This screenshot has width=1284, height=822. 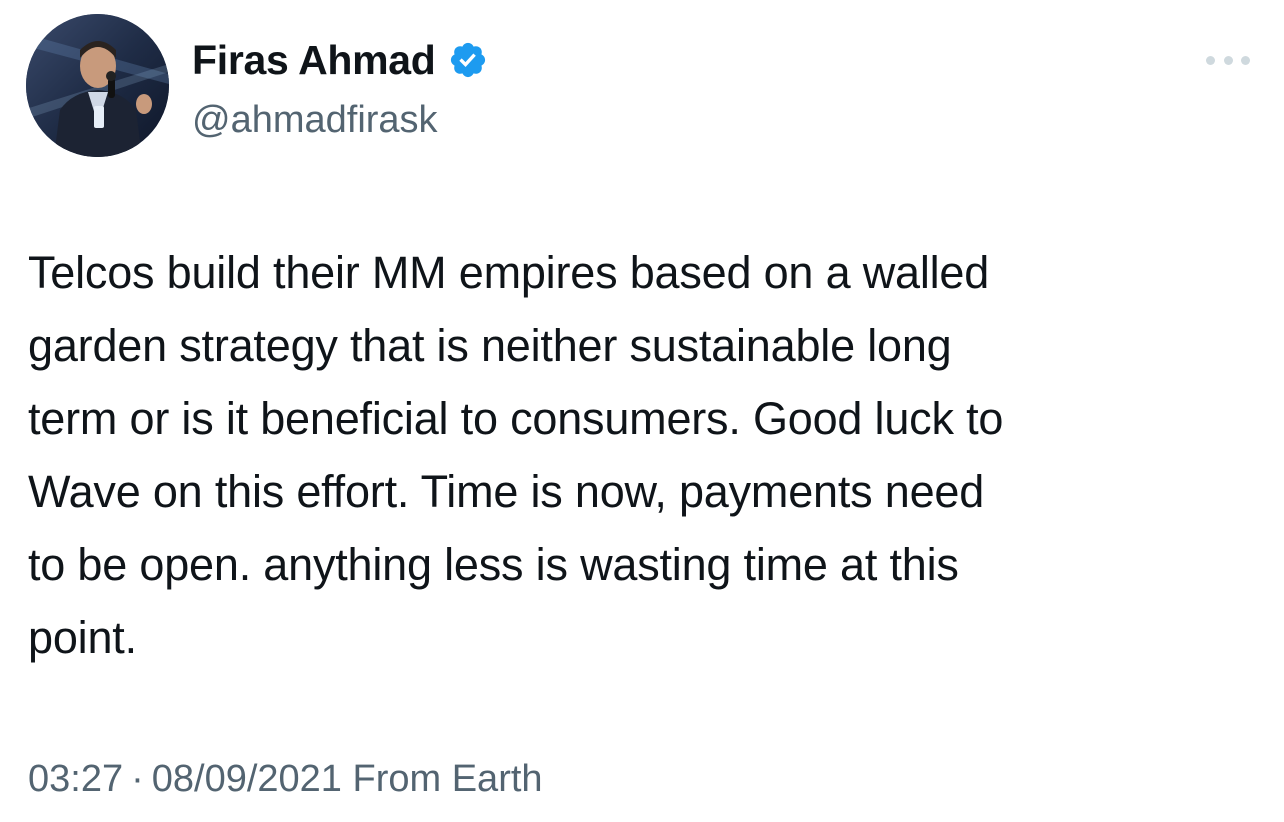 I want to click on avatar, so click(x=97, y=85).